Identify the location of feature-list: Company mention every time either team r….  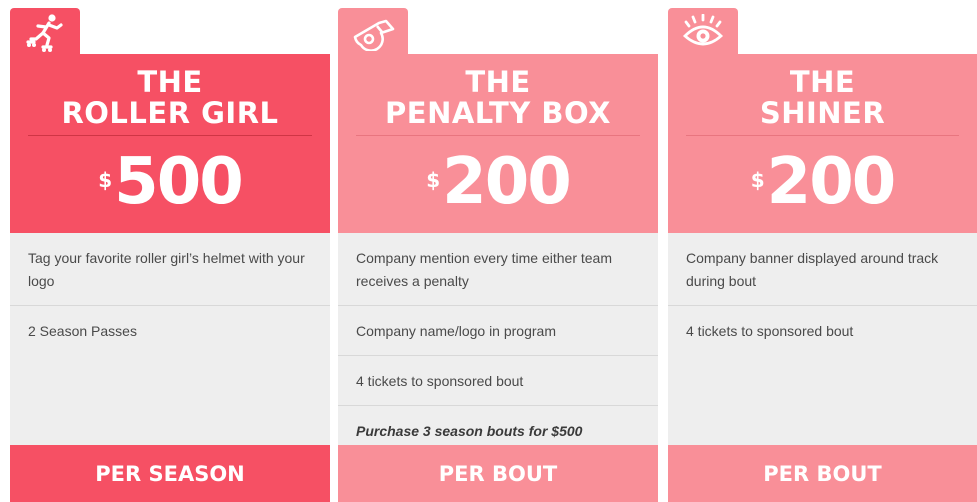
(498, 339).